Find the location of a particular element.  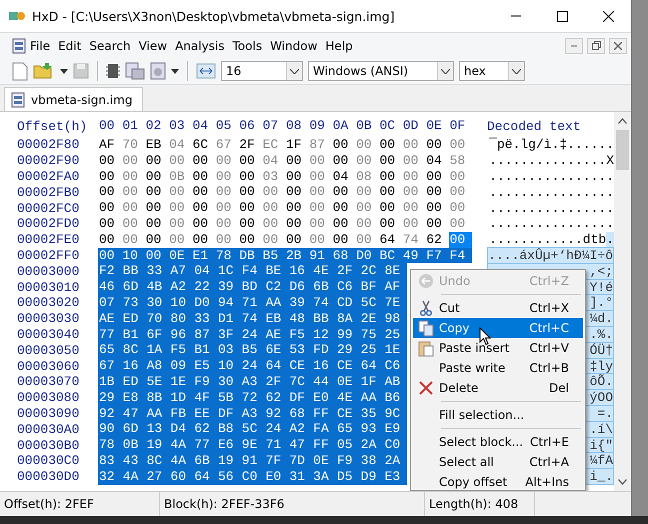

column-header: 02 is located at coordinates (153, 126).